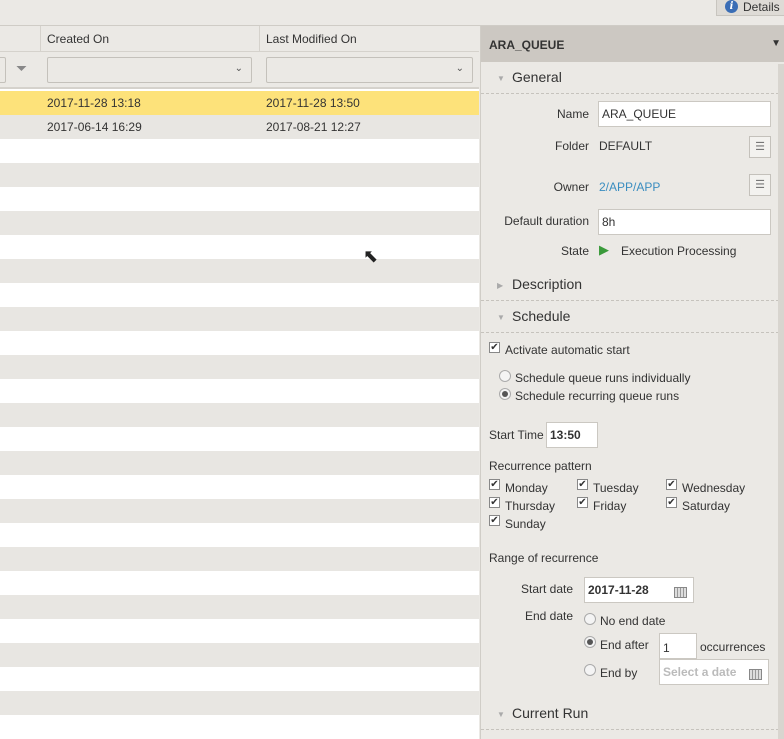  Describe the element at coordinates (714, 488) in the screenshot. I see `day-label: Wednesday` at that location.